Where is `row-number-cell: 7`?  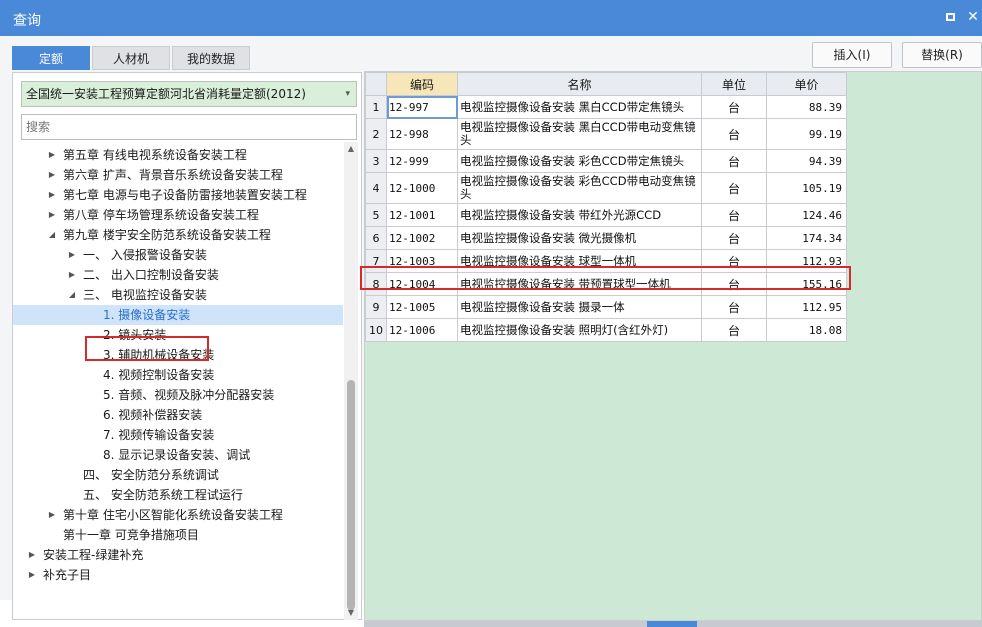
row-number-cell: 7 is located at coordinates (376, 261).